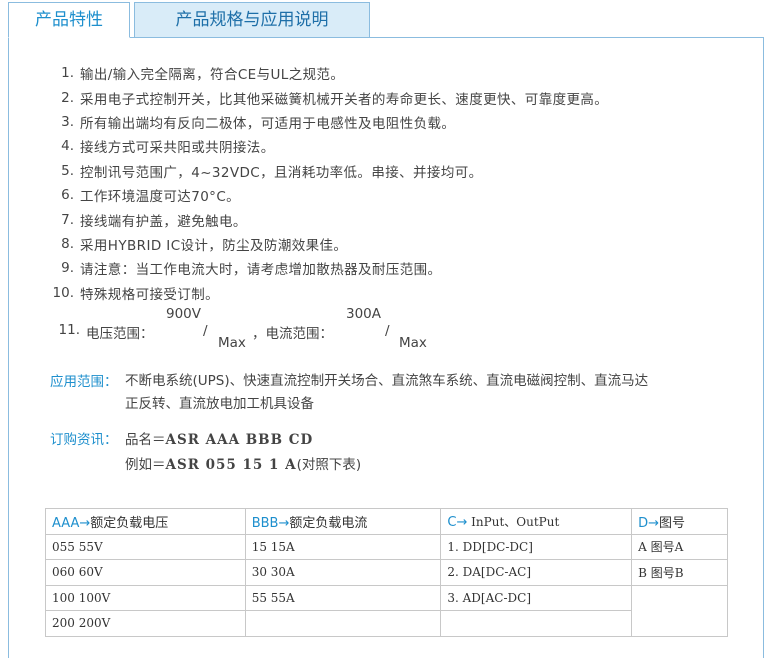 The image size is (772, 658). Describe the element at coordinates (67, 219) in the screenshot. I see `feature-number: 7.` at that location.